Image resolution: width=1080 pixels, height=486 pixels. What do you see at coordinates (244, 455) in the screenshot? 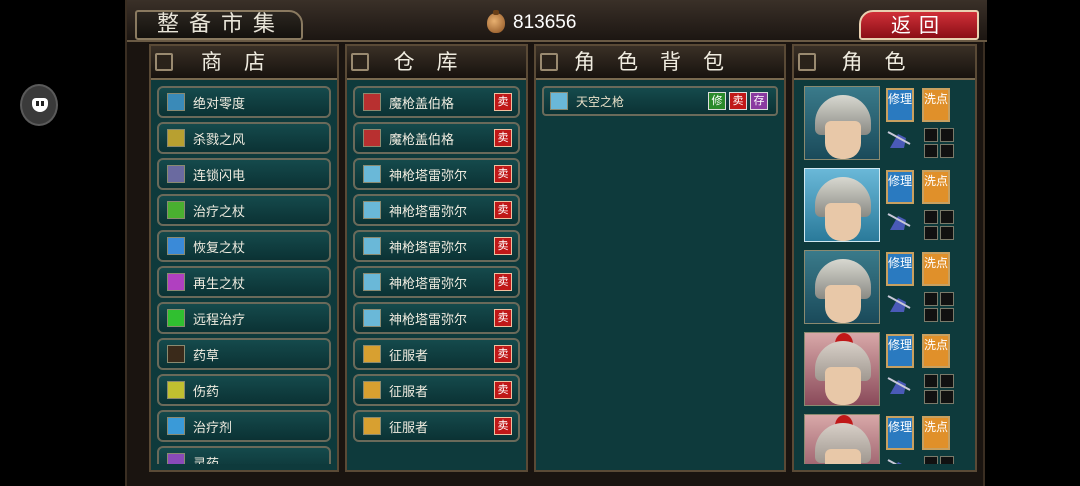
I see `shop-item: 灵药` at bounding box center [244, 455].